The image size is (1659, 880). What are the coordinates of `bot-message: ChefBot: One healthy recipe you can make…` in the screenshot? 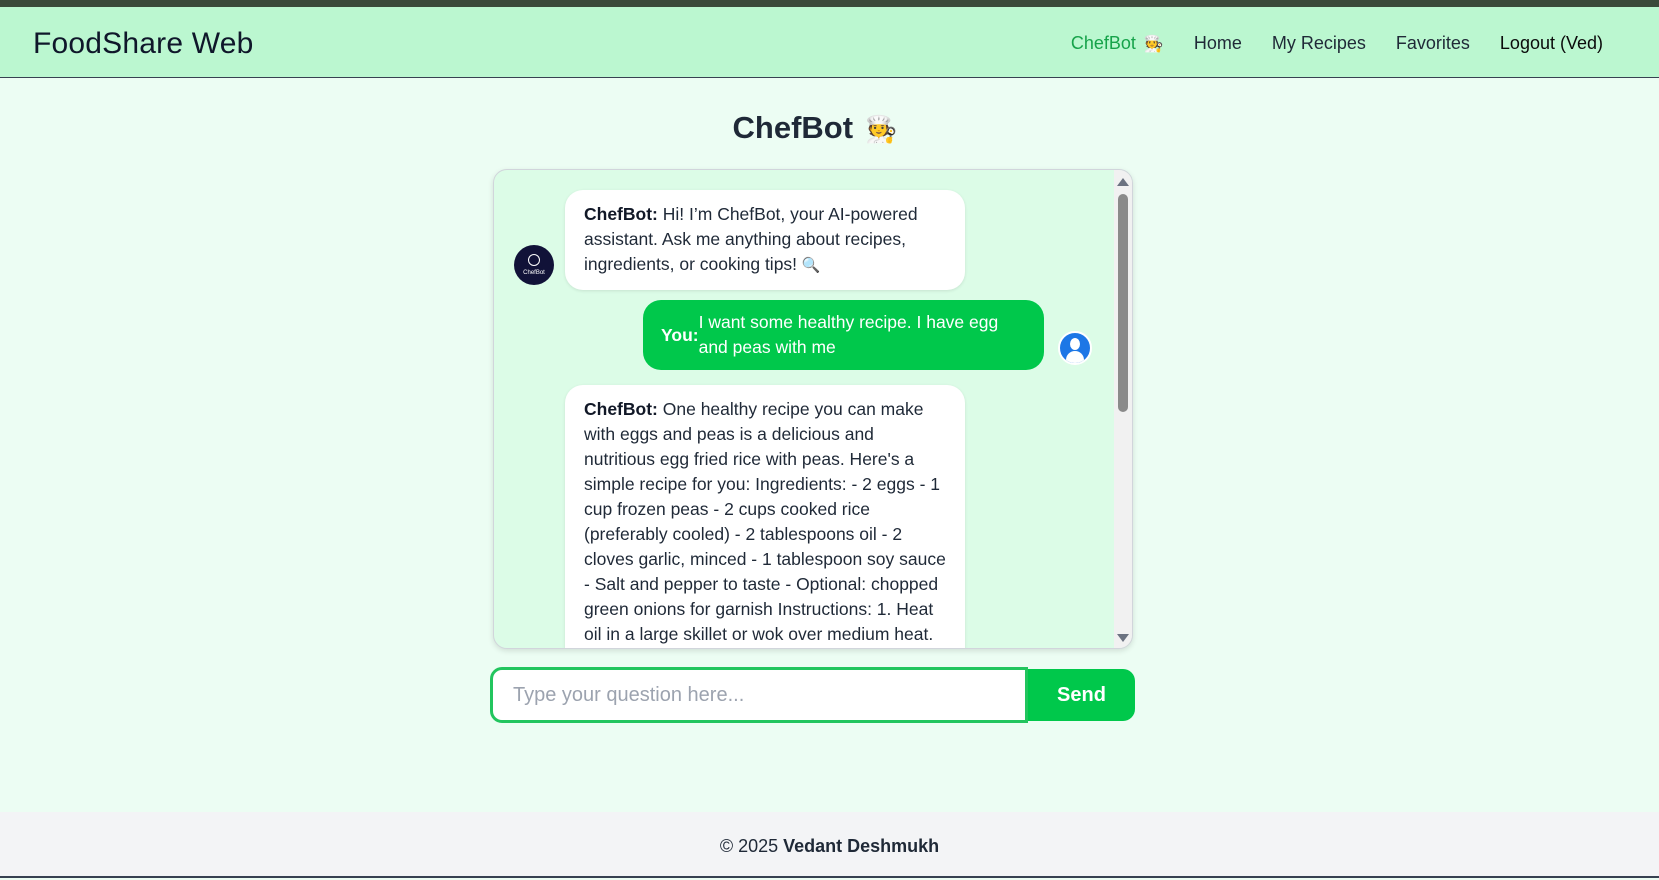 It's located at (765, 516).